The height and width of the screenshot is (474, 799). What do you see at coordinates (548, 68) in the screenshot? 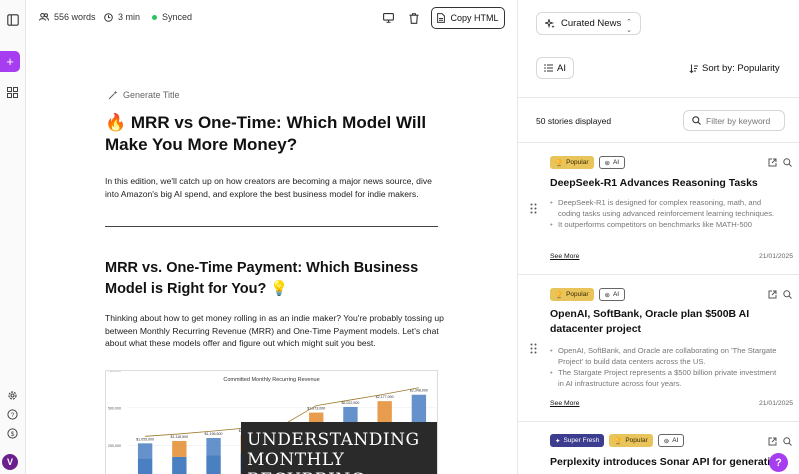
I see `list-icon` at bounding box center [548, 68].